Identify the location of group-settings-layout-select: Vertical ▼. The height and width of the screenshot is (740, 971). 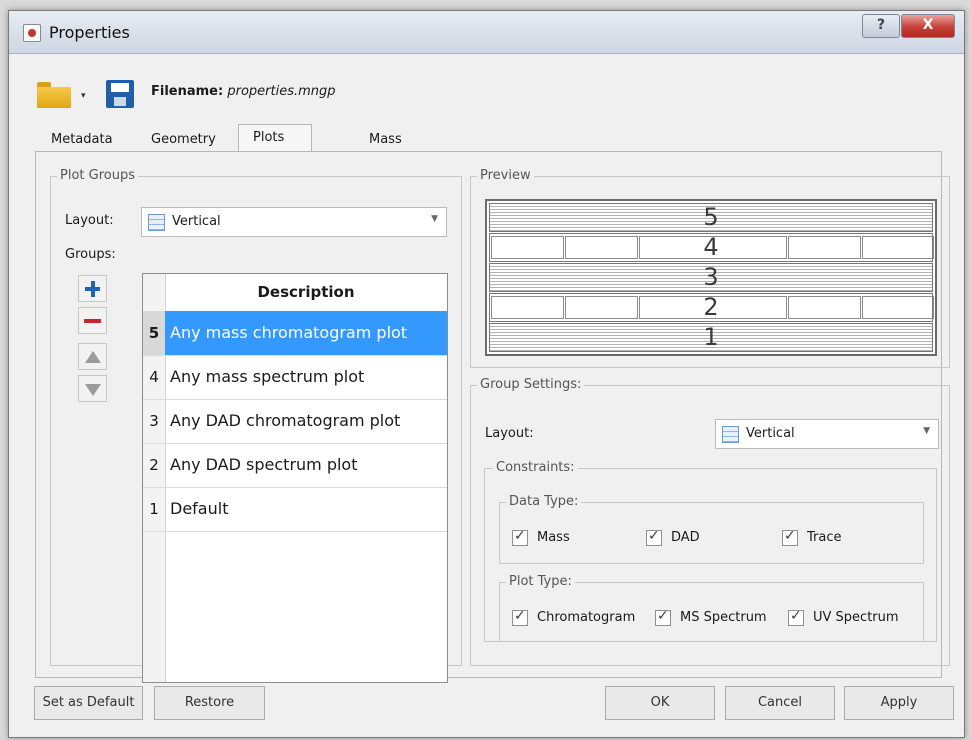
(827, 434).